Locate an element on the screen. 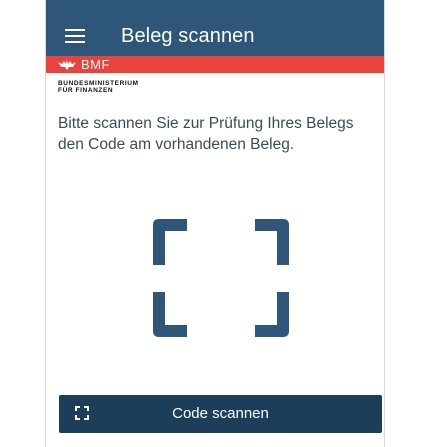  ministry-line-2: FÜR FINANZEN is located at coordinates (86, 90).